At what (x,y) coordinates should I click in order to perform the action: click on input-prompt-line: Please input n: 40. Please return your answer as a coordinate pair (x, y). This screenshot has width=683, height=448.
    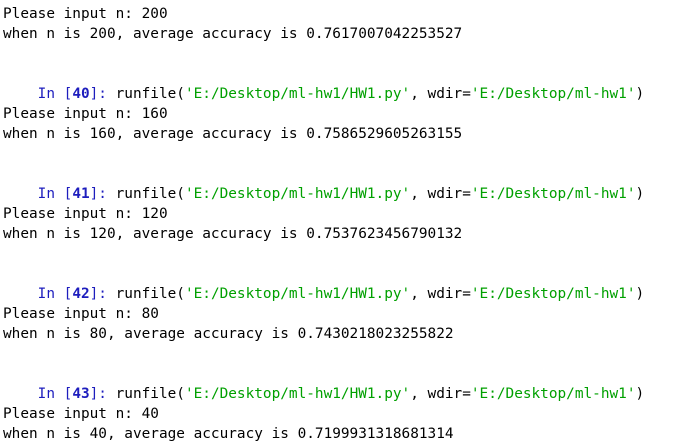
    Looking at the image, I should click on (81, 414).